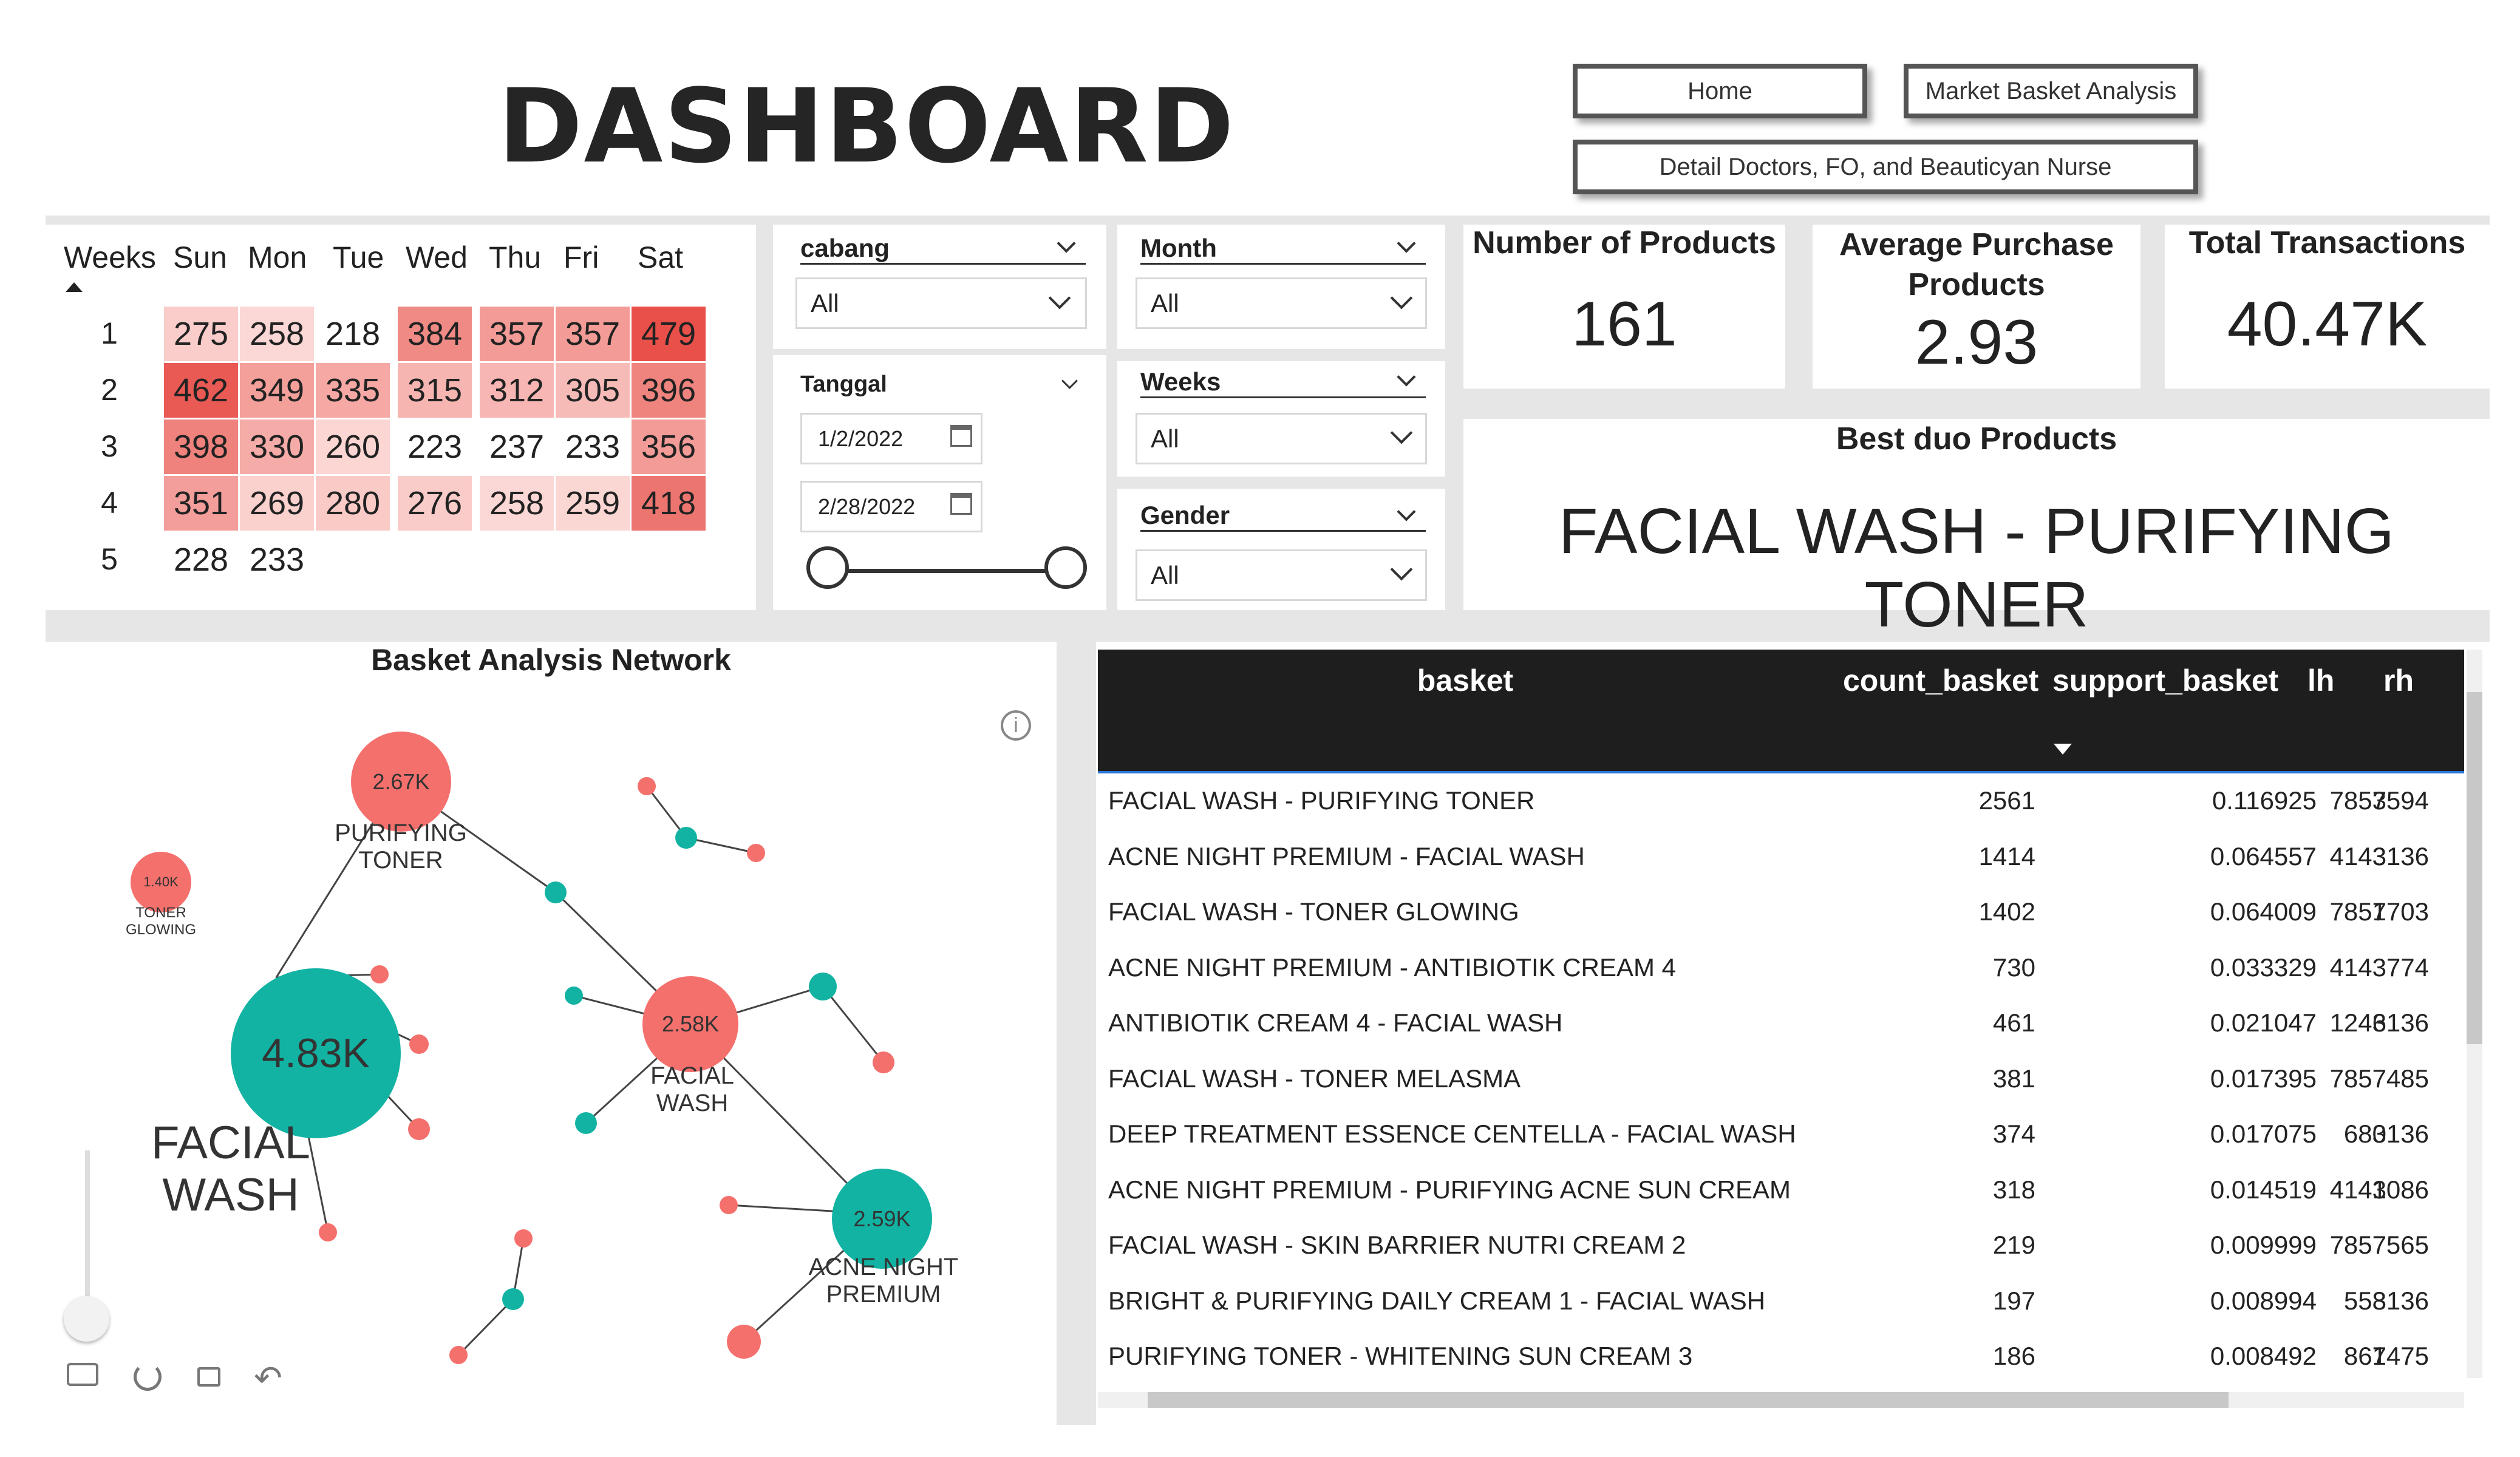 The height and width of the screenshot is (1457, 2520). What do you see at coordinates (1281, 438) in the screenshot?
I see `weeks-dropdown: All` at bounding box center [1281, 438].